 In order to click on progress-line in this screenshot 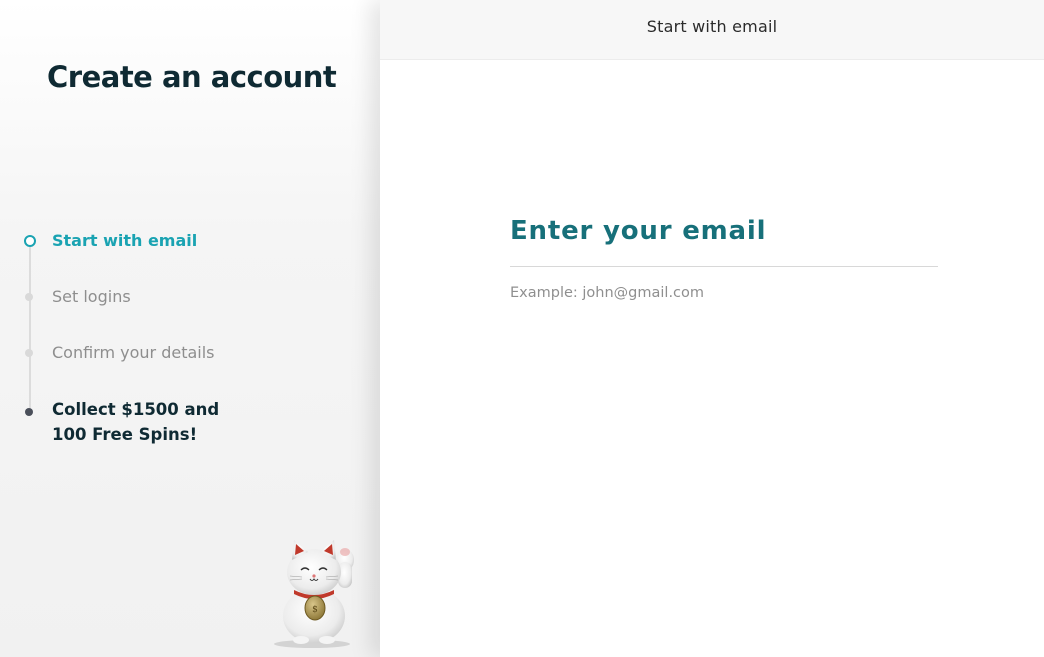, I will do `click(30, 327)`.